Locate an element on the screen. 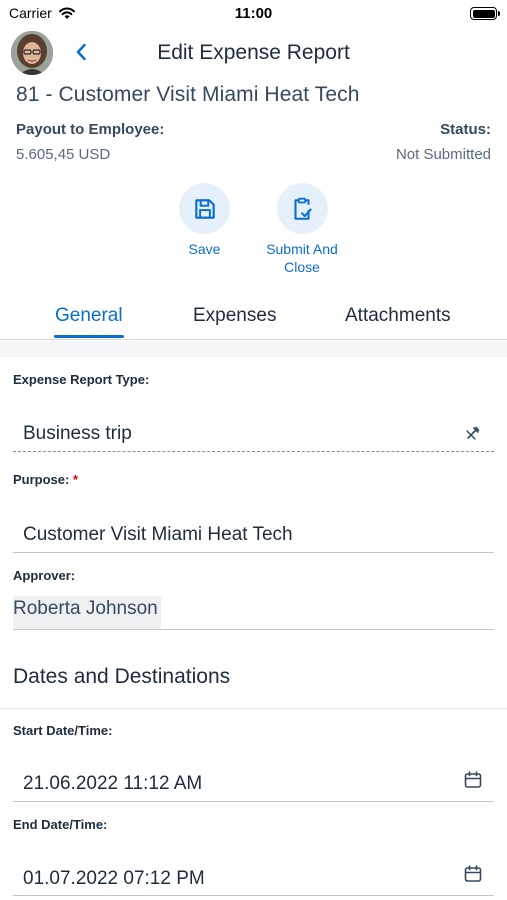 The width and height of the screenshot is (507, 900). tab-expenses-label: Expenses is located at coordinates (235, 315).